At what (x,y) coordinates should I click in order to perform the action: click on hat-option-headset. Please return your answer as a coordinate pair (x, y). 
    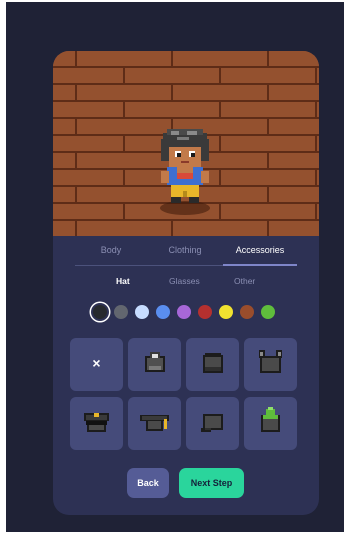
    Looking at the image, I should click on (154, 364).